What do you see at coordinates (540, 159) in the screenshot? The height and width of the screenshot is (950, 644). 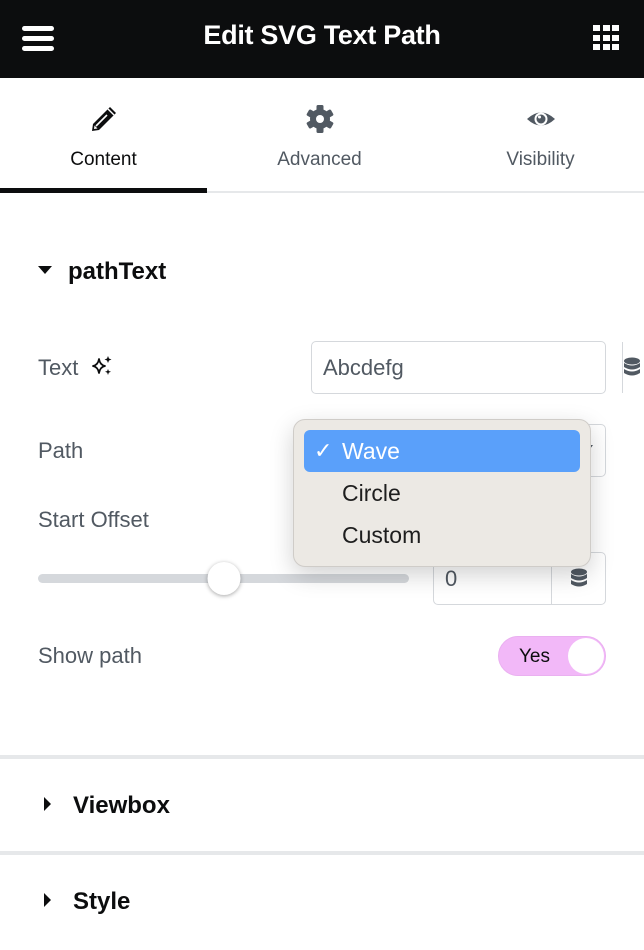 I see `tab-label: Visibility` at bounding box center [540, 159].